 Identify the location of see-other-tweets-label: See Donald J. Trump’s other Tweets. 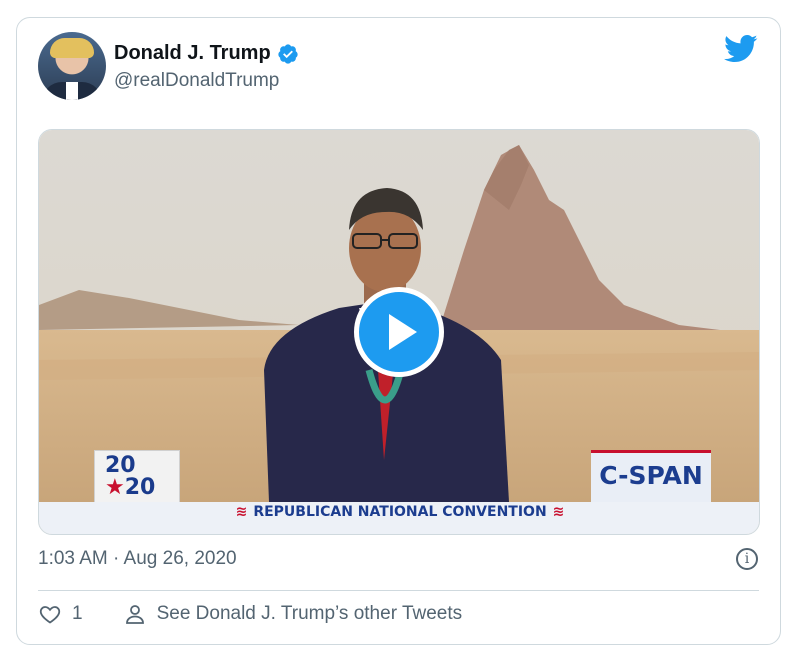
(309, 613).